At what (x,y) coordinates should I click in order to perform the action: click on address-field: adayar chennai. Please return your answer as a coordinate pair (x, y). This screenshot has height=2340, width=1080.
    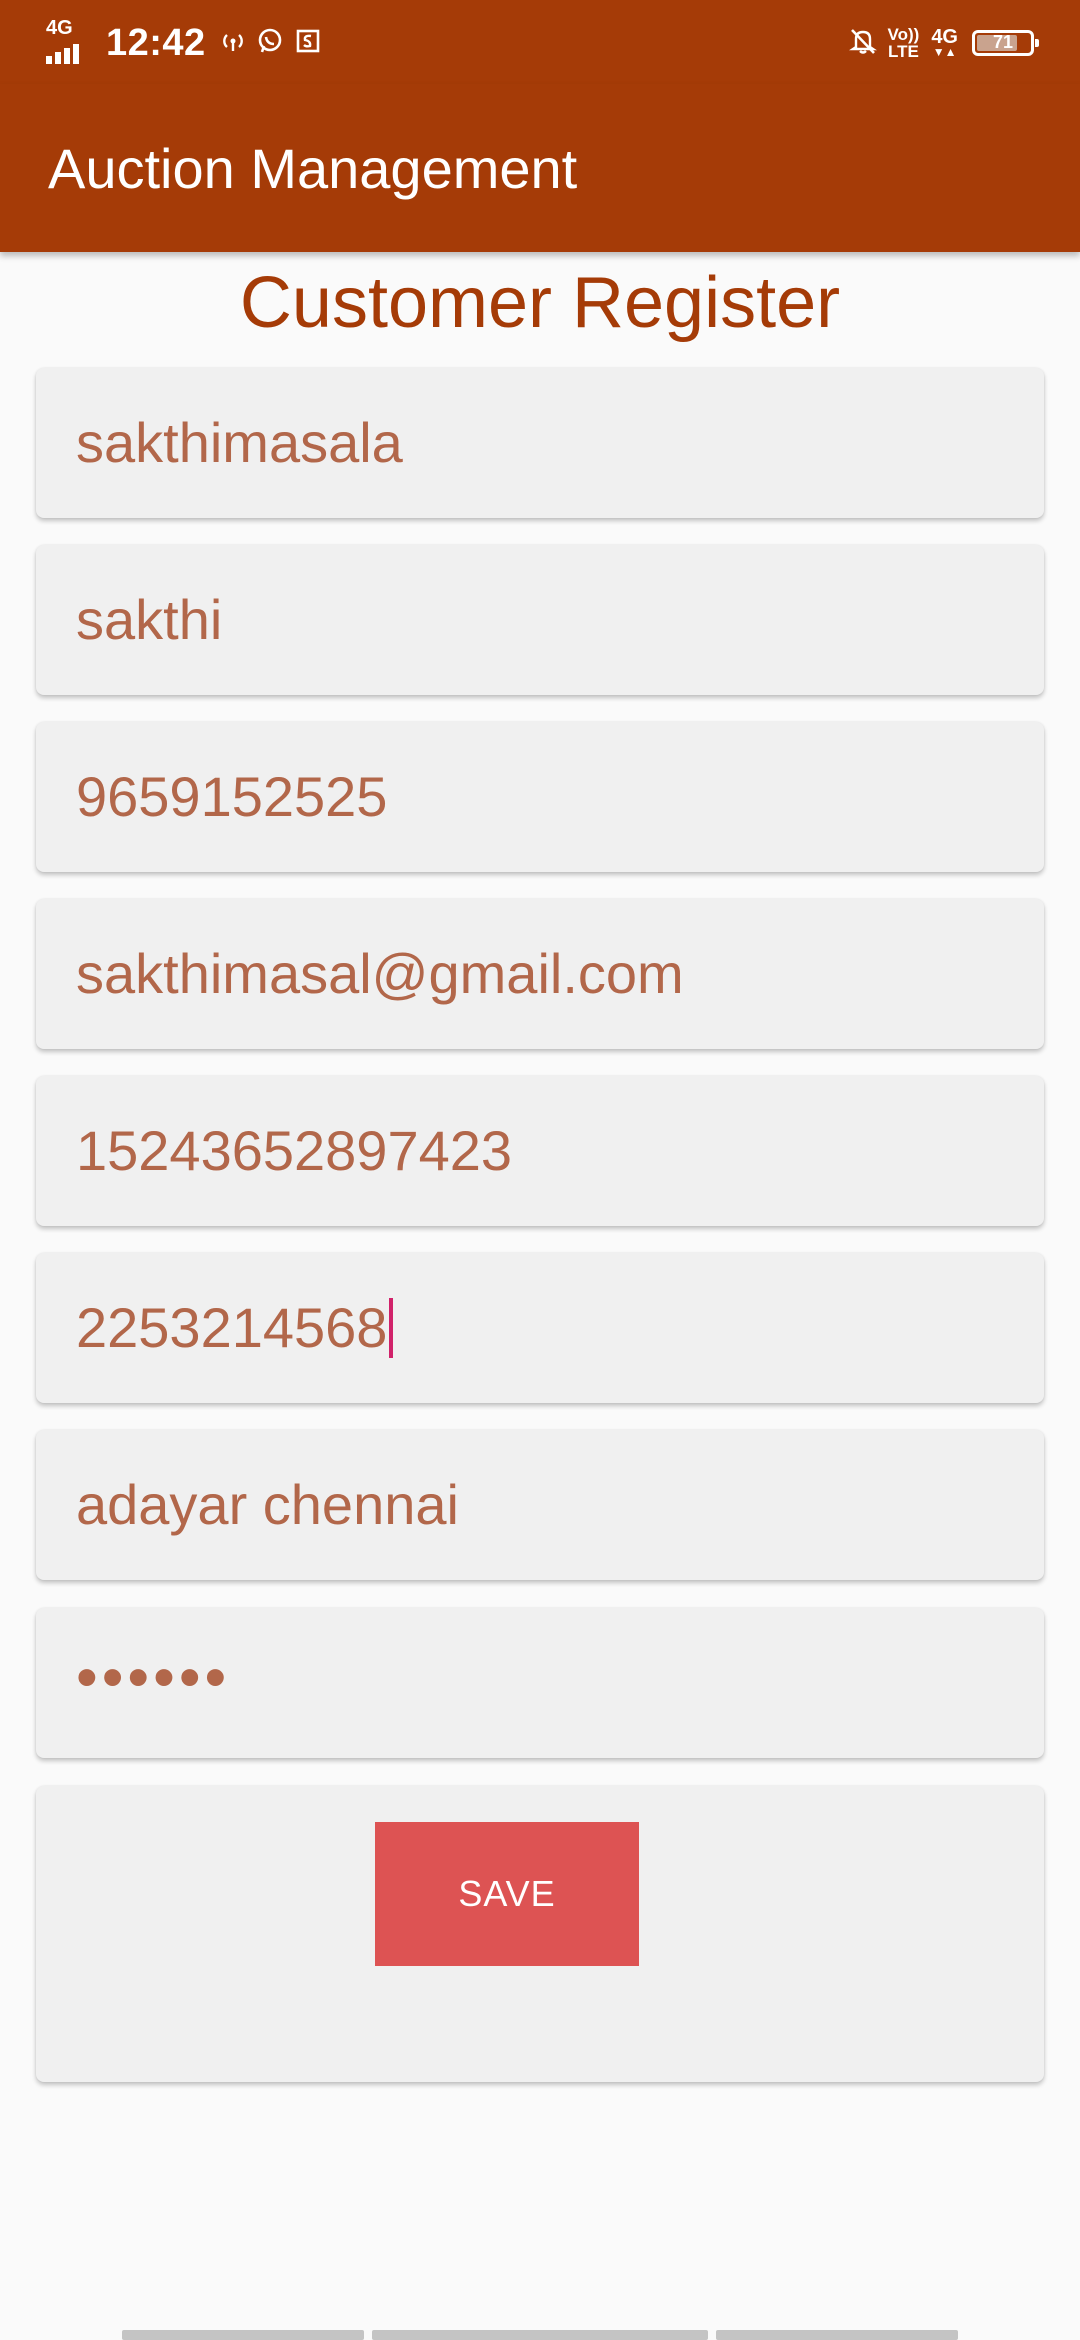
    Looking at the image, I should click on (540, 1505).